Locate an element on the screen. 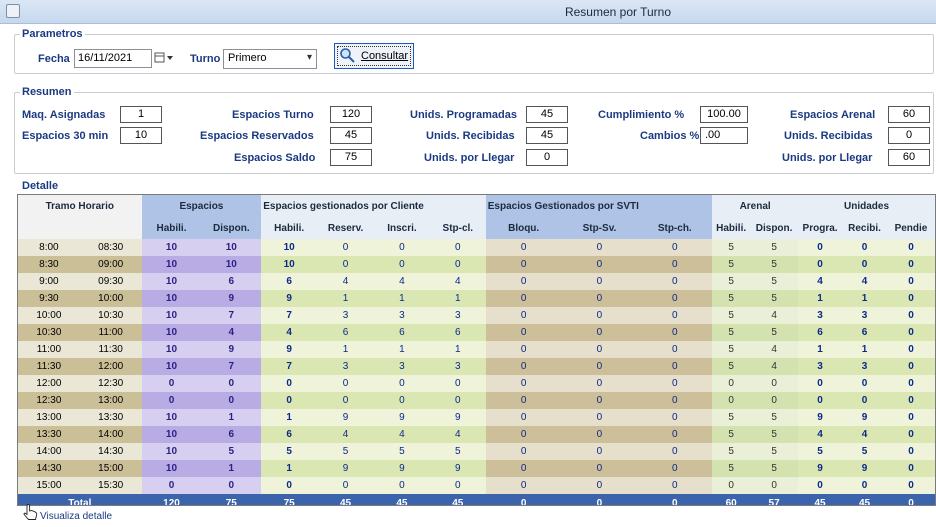 Image resolution: width=936 pixels, height=527 pixels. column-header: Bloqu. is located at coordinates (523, 228).